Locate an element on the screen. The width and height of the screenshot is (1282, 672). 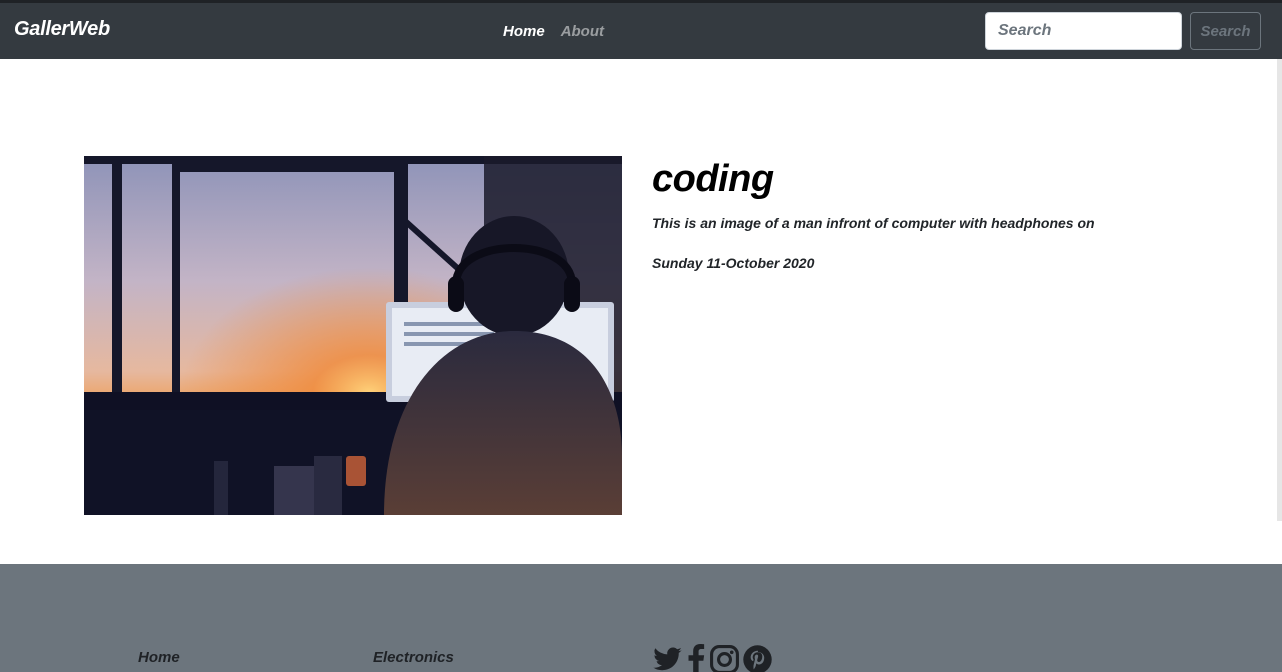
nav-links: Home About is located at coordinates (553, 31).